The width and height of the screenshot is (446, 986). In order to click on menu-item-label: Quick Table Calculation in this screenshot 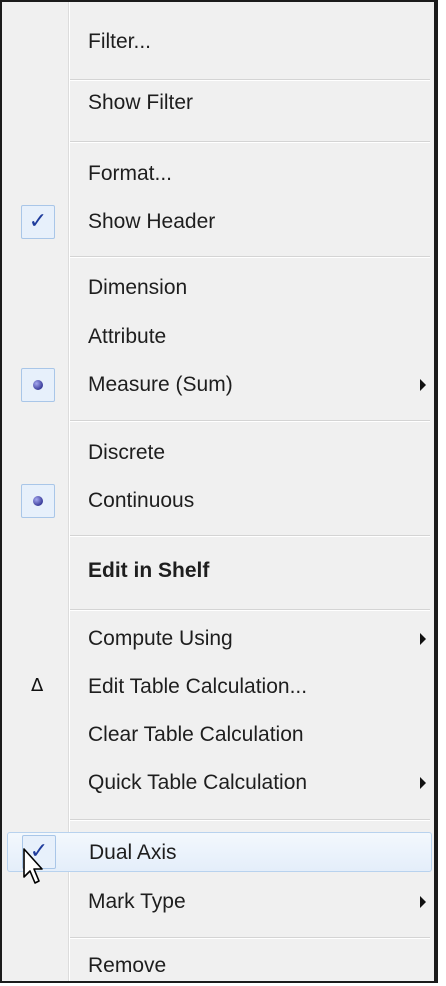, I will do `click(198, 782)`.